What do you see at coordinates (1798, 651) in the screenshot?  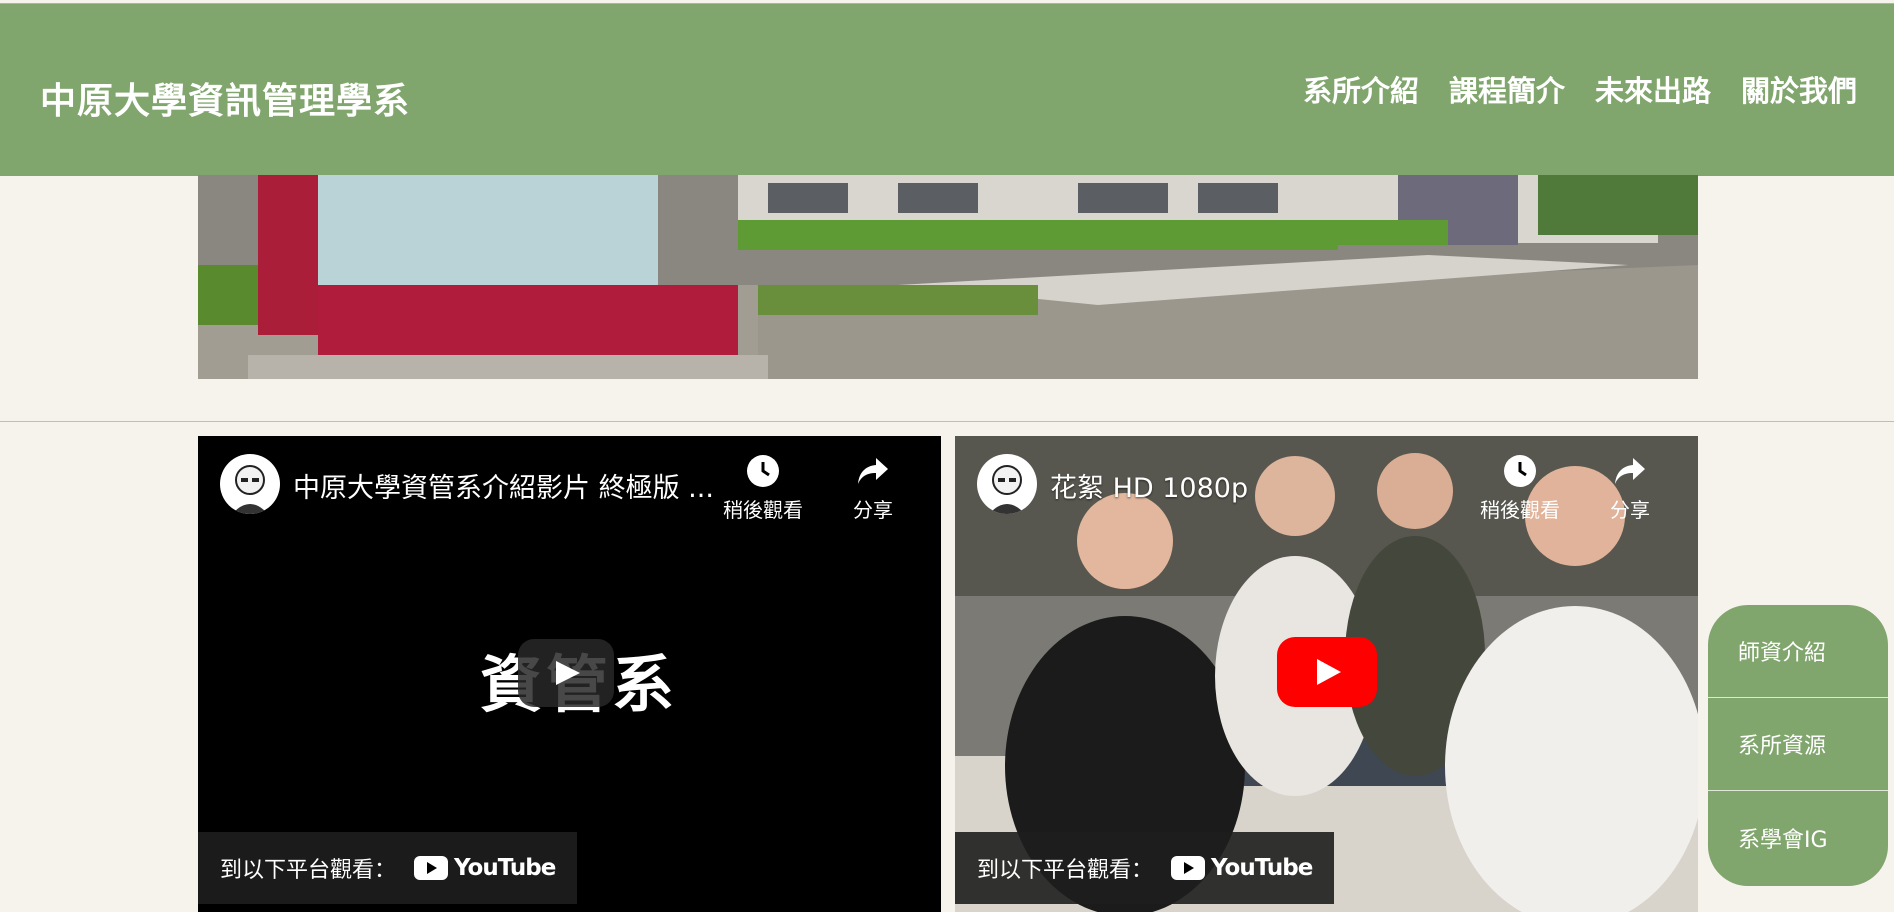 I see `side-nav-faculty: 師資介紹` at bounding box center [1798, 651].